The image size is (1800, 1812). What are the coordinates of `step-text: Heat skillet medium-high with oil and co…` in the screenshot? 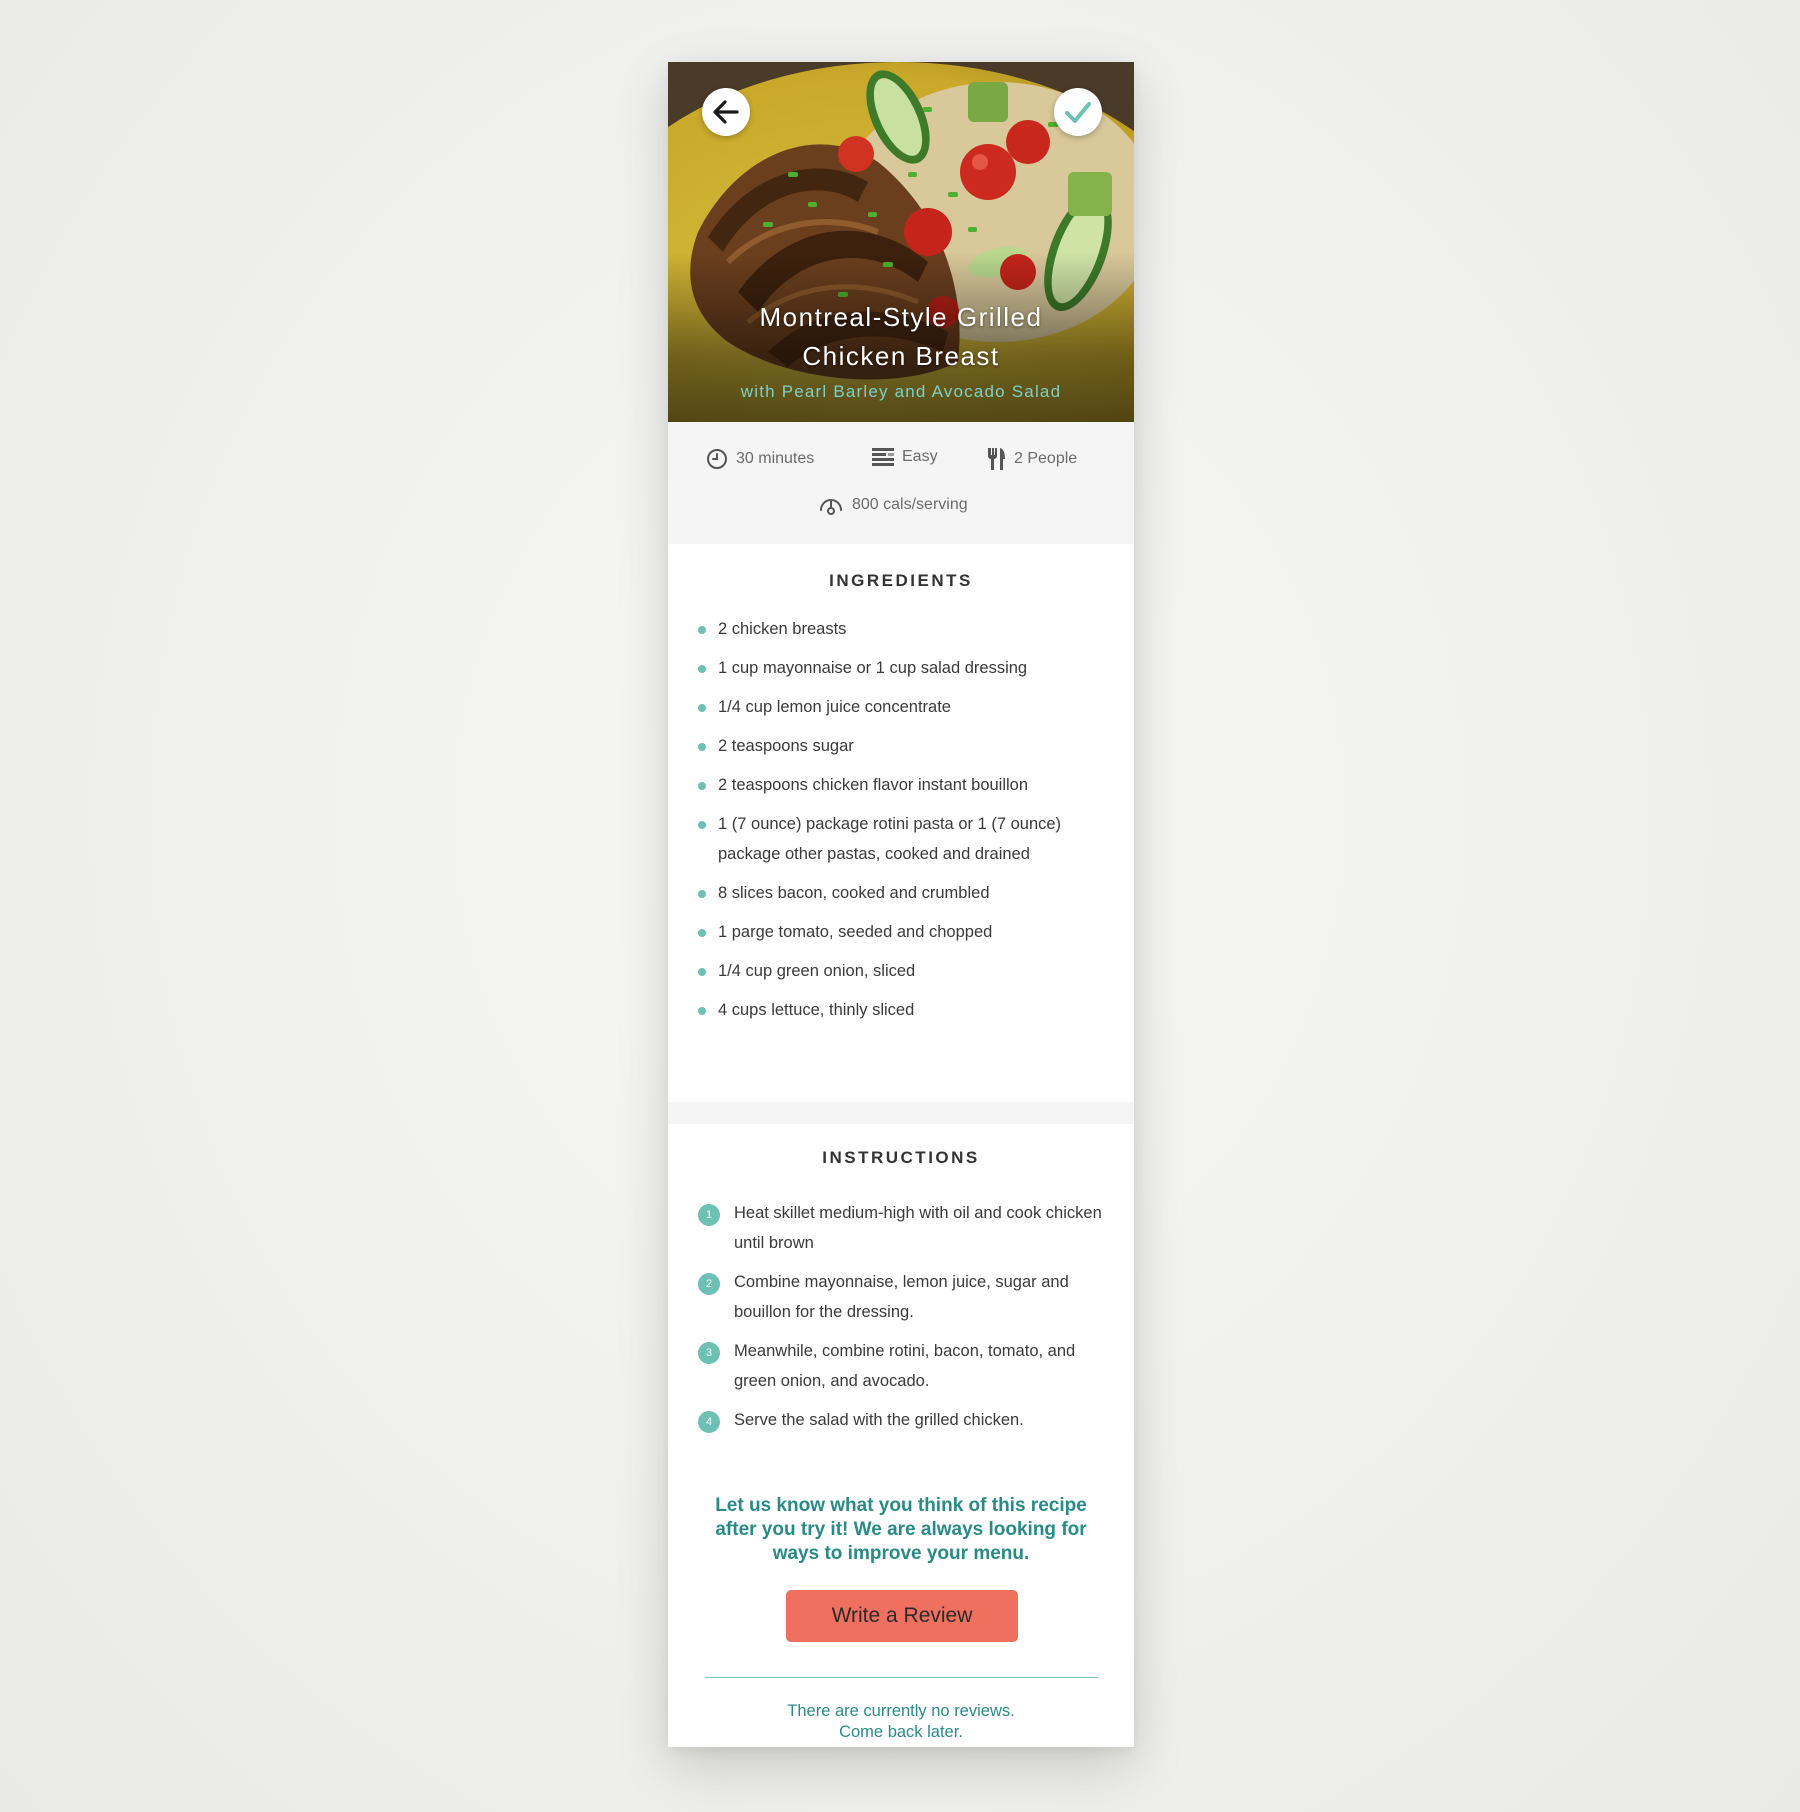 It's located at (918, 1228).